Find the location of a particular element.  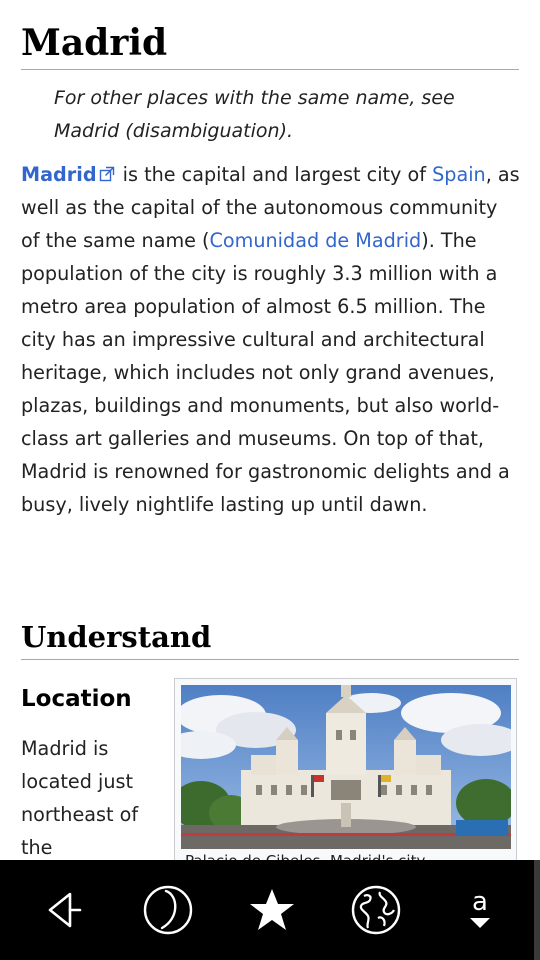

subsection-heading-location: Location is located at coordinates (76, 699).